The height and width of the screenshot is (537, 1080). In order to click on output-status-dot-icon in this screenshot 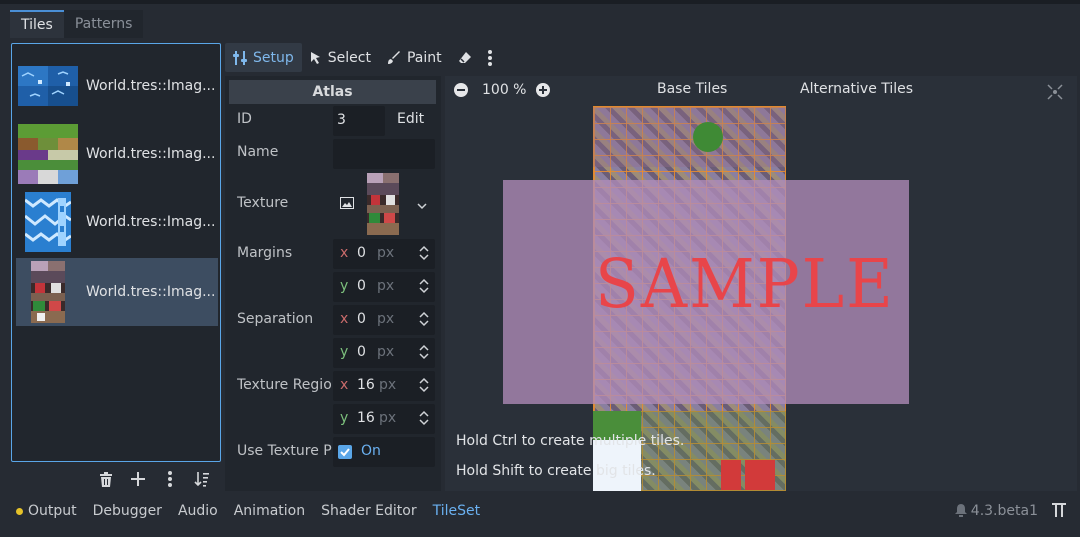, I will do `click(19, 511)`.